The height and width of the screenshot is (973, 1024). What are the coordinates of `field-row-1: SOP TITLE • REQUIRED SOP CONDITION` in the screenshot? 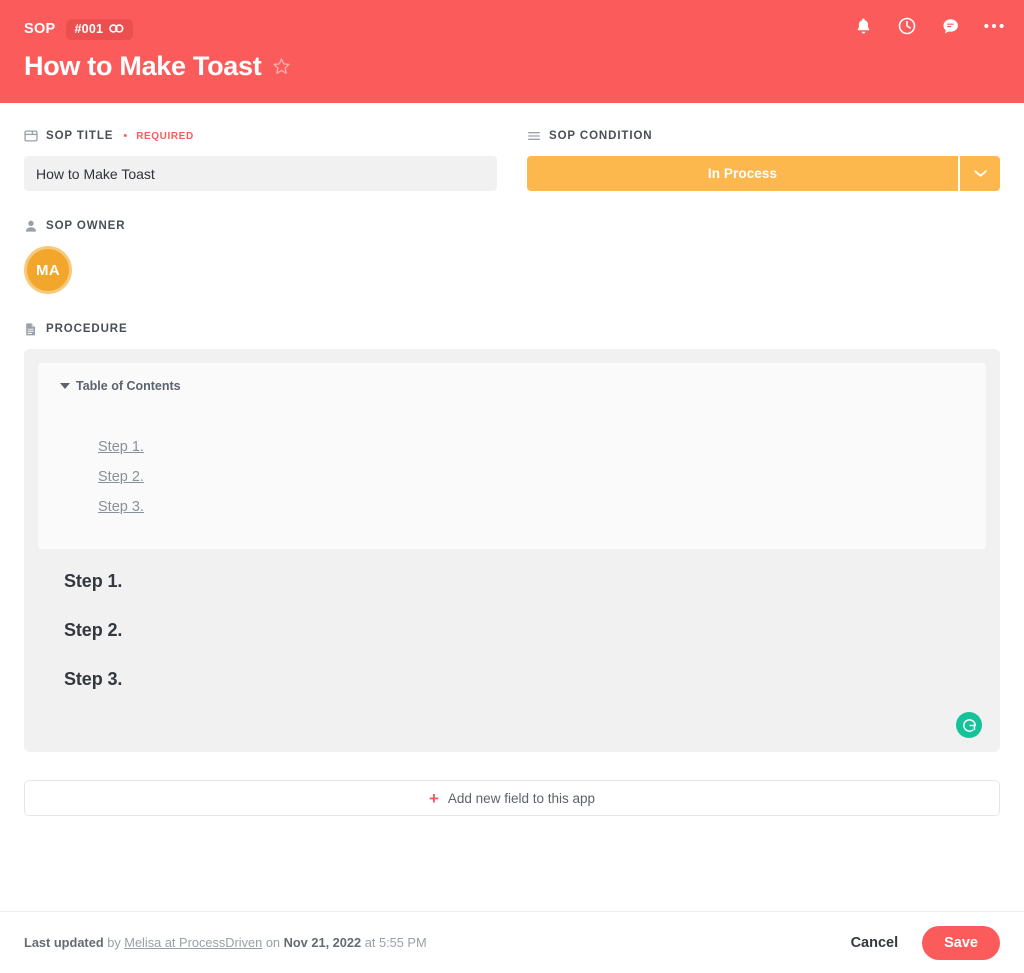 It's located at (512, 159).